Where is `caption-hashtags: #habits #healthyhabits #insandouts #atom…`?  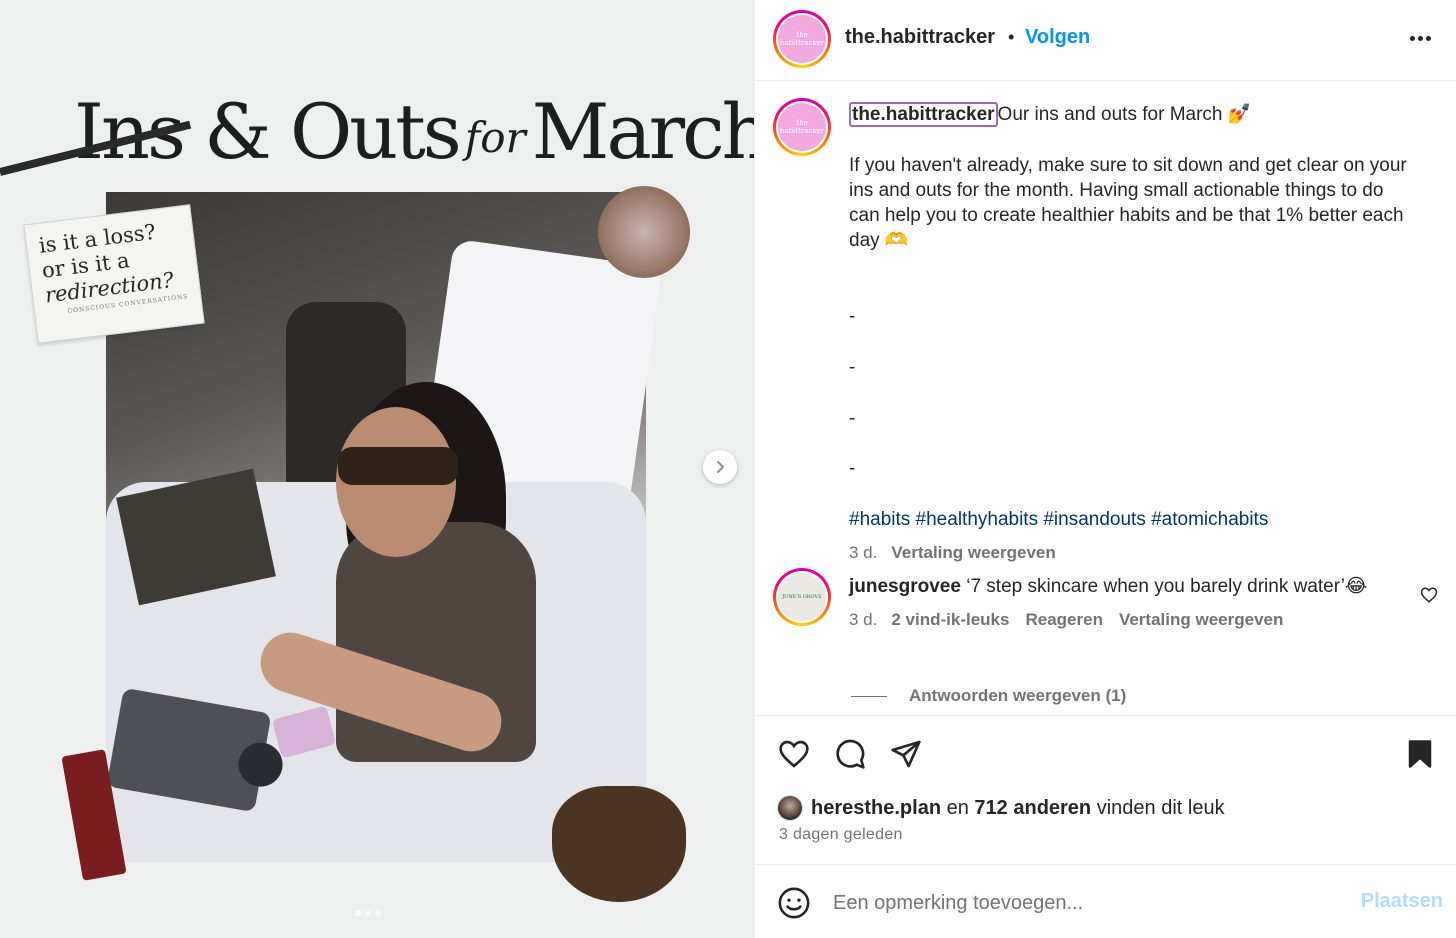
caption-hashtags: #habits #healthyhabits #insandouts #atom… is located at coordinates (1134, 519).